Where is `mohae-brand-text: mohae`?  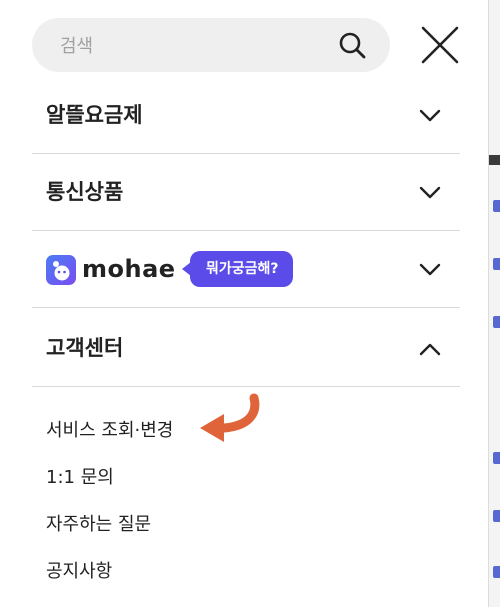 mohae-brand-text: mohae is located at coordinates (129, 269).